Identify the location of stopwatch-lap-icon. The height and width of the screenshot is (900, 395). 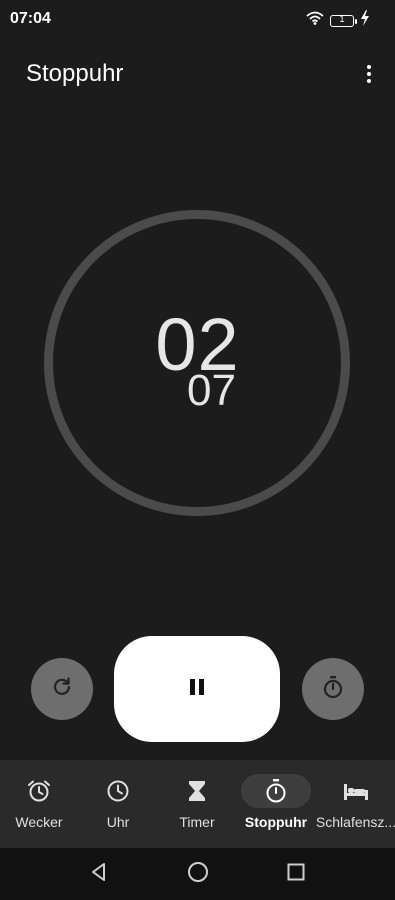
(333, 689).